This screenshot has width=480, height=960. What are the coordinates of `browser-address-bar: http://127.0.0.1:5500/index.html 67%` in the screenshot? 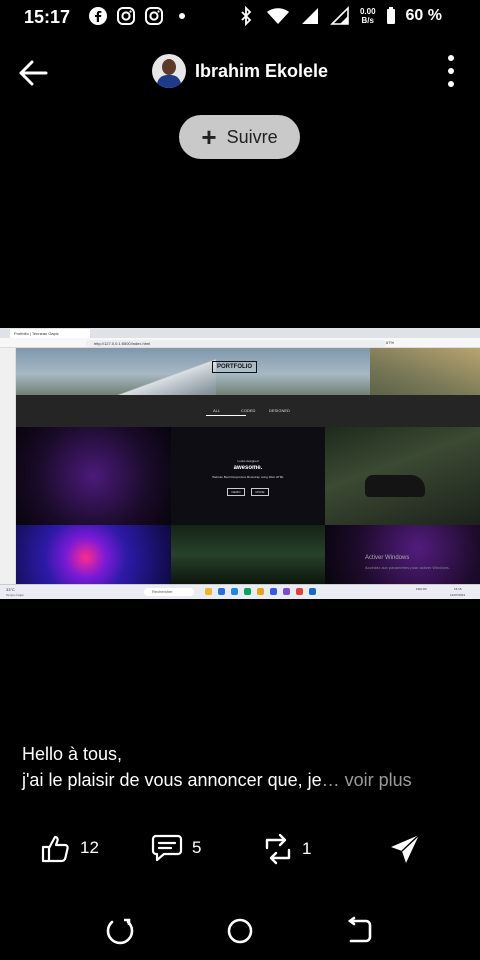 It's located at (240, 343).